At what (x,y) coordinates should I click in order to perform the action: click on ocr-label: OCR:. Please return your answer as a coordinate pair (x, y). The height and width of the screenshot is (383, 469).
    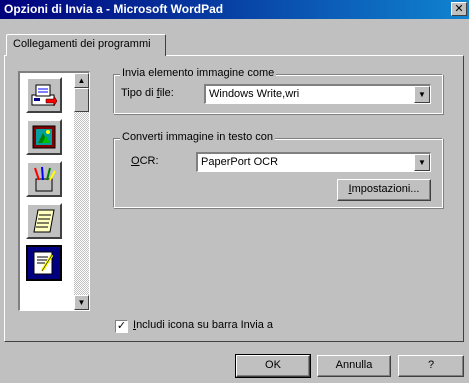
    Looking at the image, I should click on (145, 161).